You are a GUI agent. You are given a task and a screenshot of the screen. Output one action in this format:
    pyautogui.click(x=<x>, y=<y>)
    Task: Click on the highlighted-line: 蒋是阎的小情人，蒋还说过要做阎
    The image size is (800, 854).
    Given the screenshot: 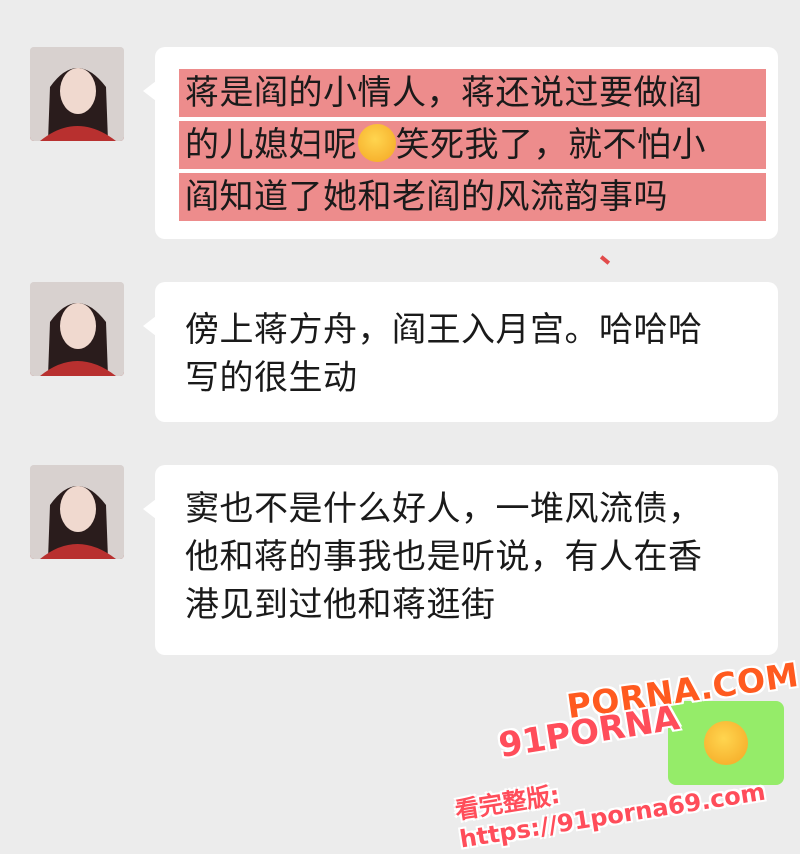 What is the action you would take?
    pyautogui.click(x=472, y=93)
    